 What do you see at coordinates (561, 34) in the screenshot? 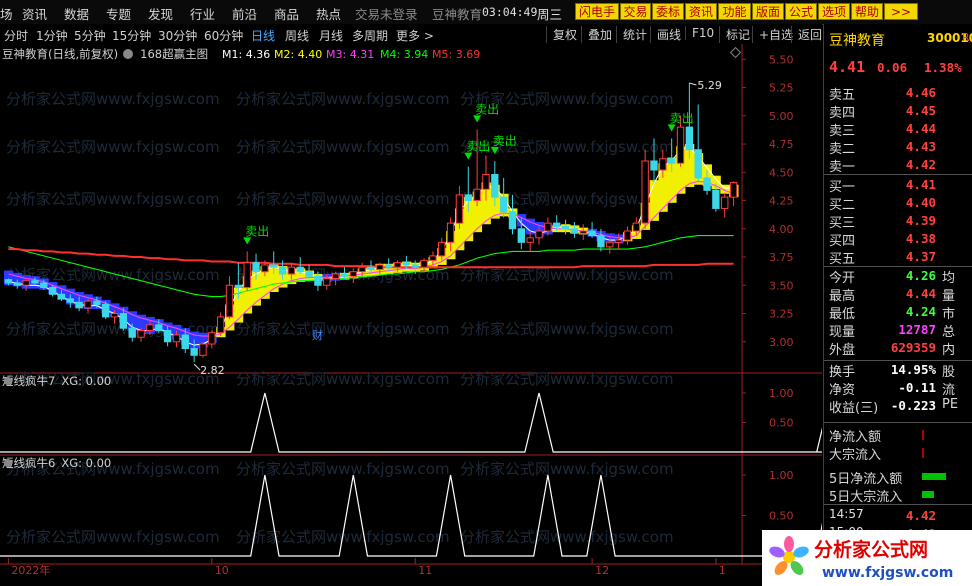
I see `tool-button-0: 复权` at bounding box center [561, 34].